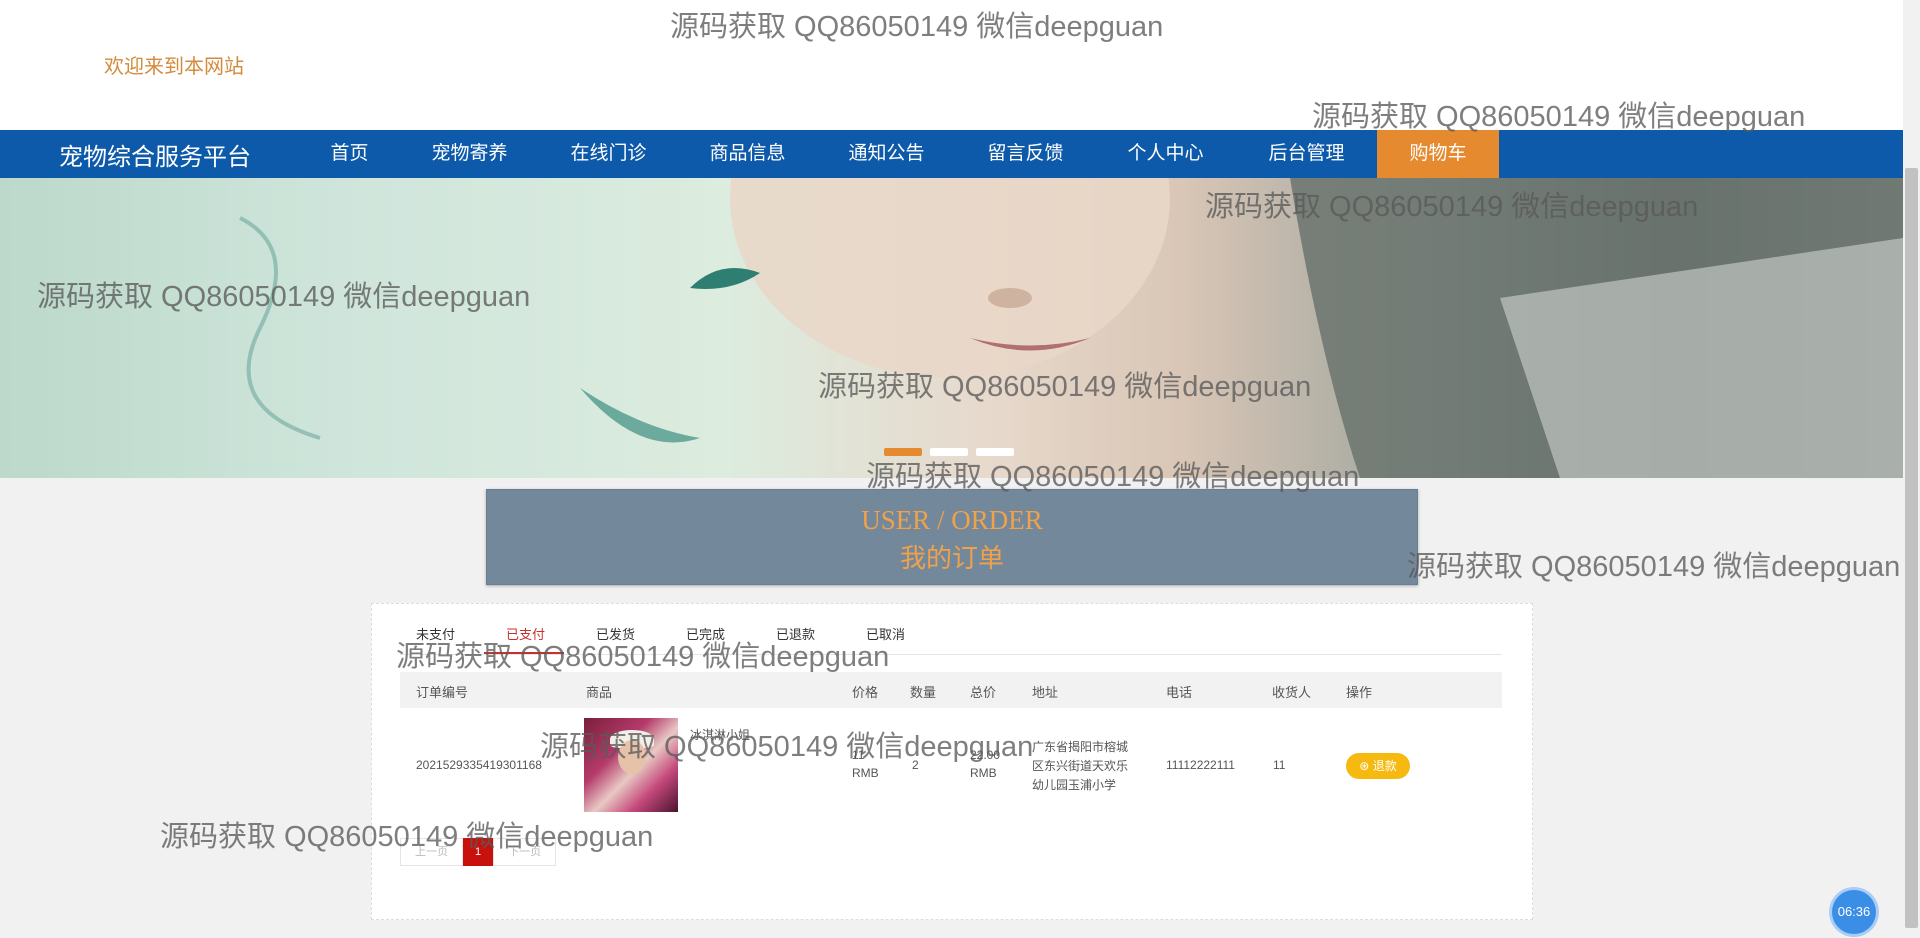  I want to click on nav-feedback: 留言反馈, so click(1025, 154).